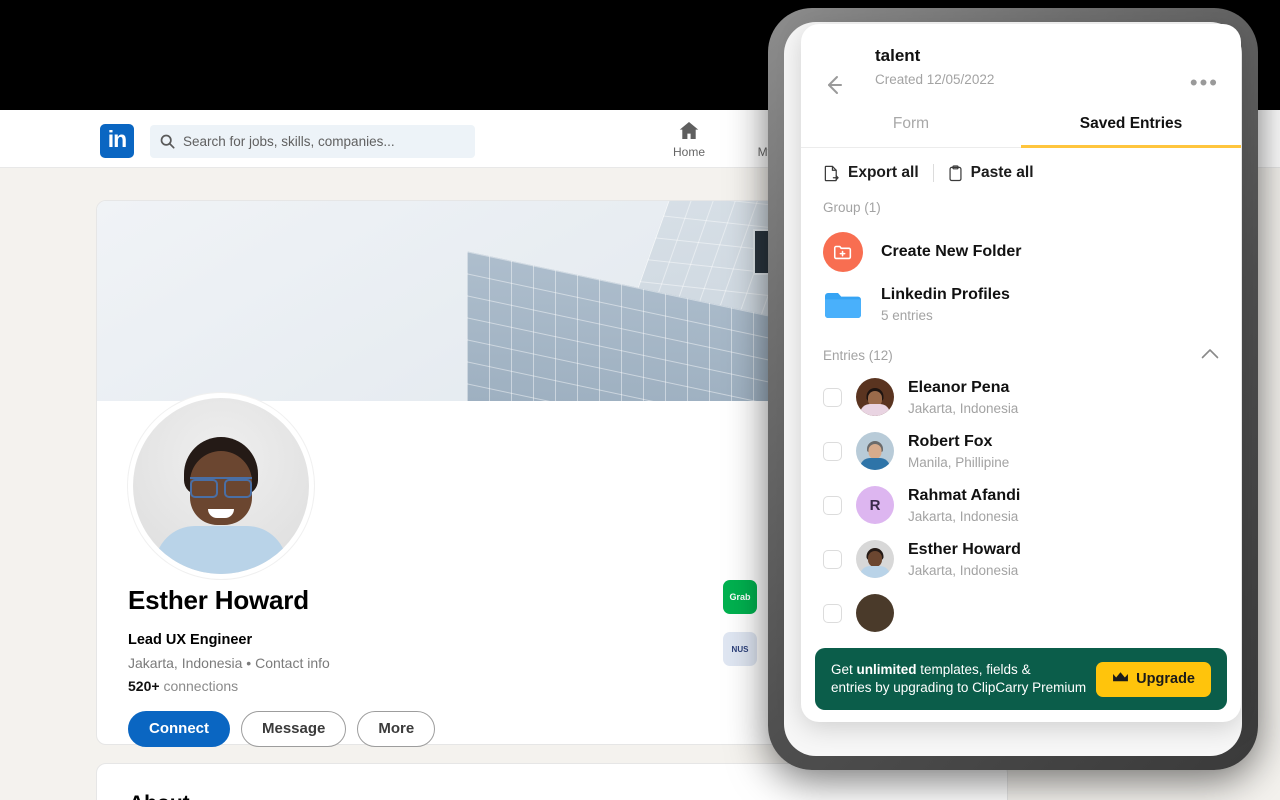  What do you see at coordinates (959, 462) in the screenshot?
I see `entry-location: Manila, Phillipine` at bounding box center [959, 462].